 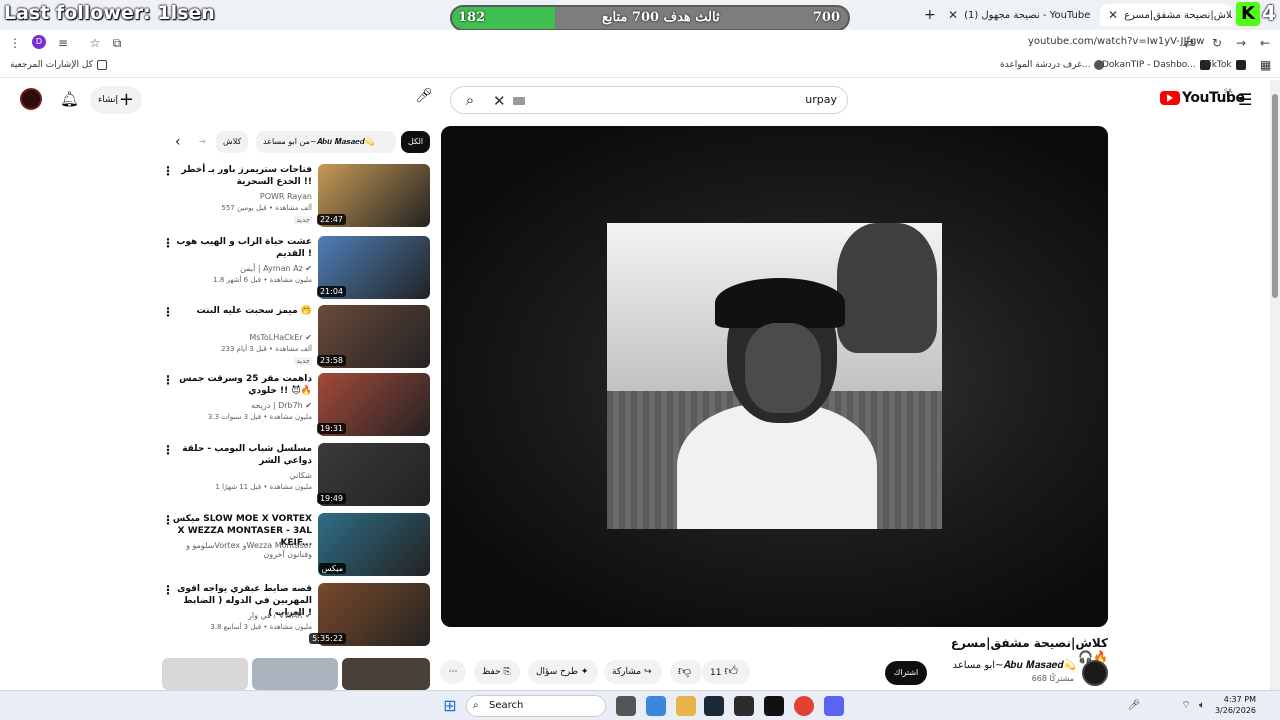 I want to click on search-input: urpay, so click(x=821, y=99).